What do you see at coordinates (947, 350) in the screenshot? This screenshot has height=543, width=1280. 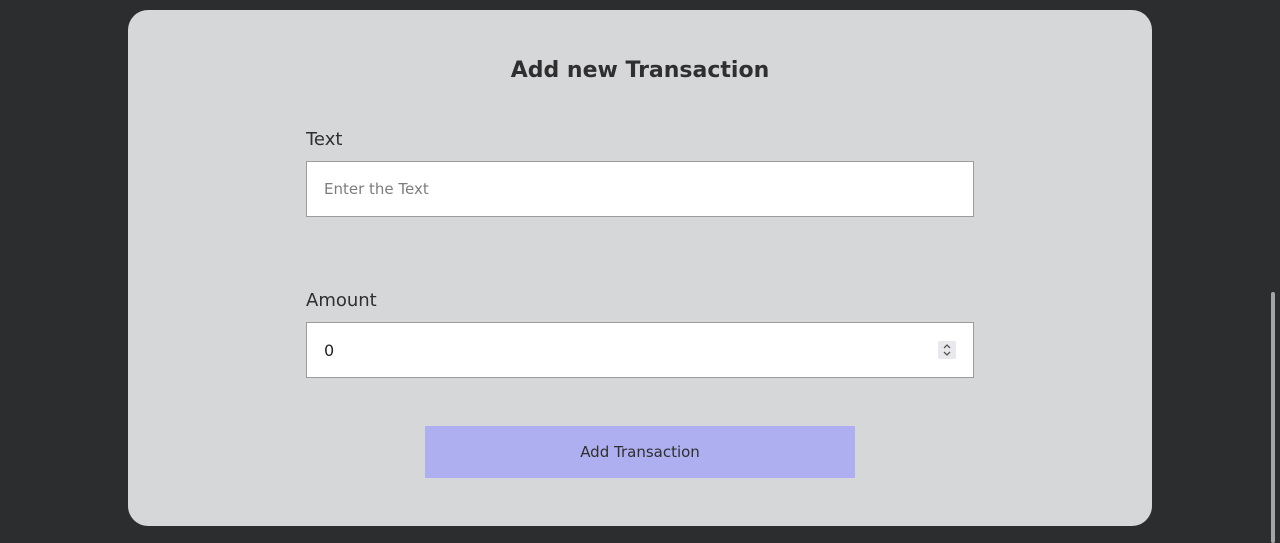 I see `number-spinner-icon` at bounding box center [947, 350].